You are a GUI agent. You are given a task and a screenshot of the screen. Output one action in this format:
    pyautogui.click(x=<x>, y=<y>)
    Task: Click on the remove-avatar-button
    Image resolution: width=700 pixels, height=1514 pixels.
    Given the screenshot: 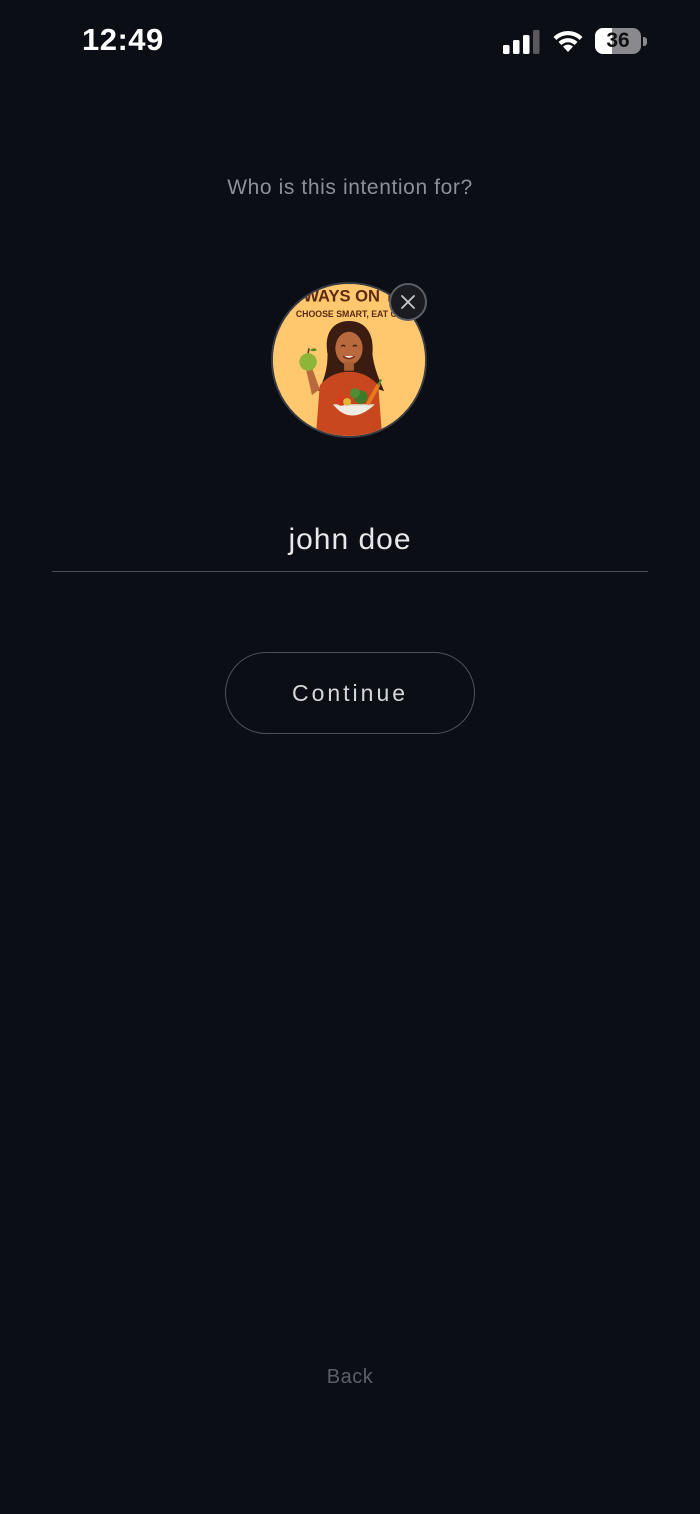 What is the action you would take?
    pyautogui.click(x=408, y=302)
    